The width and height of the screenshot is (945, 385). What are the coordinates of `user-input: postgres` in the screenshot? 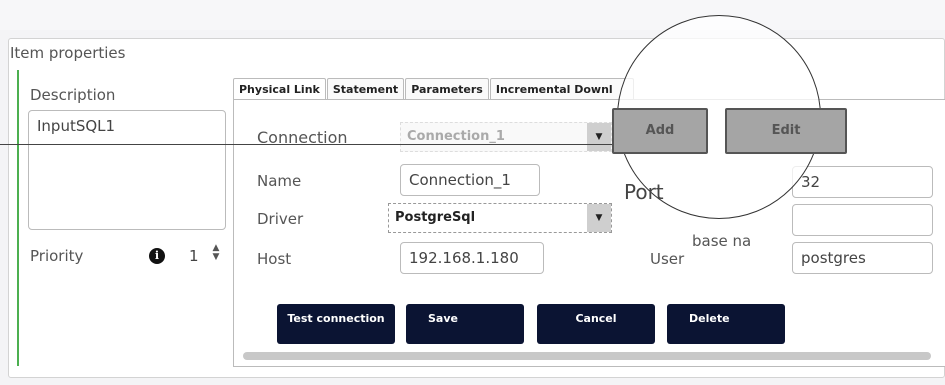 It's located at (862, 258).